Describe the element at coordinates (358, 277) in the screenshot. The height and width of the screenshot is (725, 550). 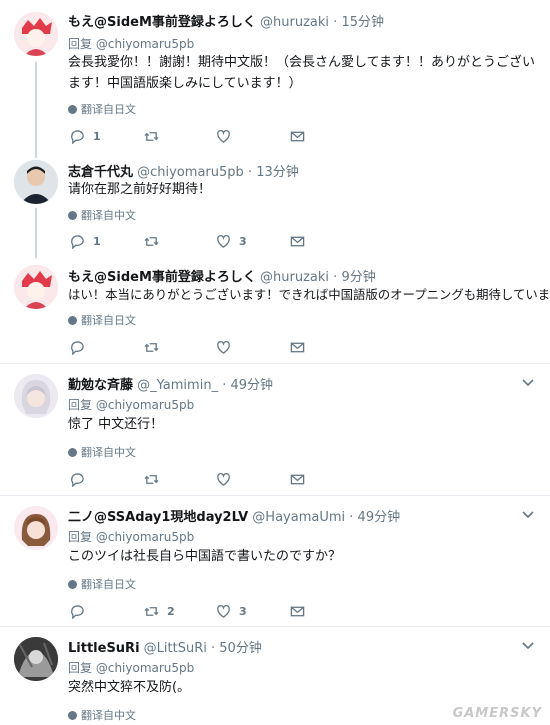
I see `timestamp: 9分钟` at that location.